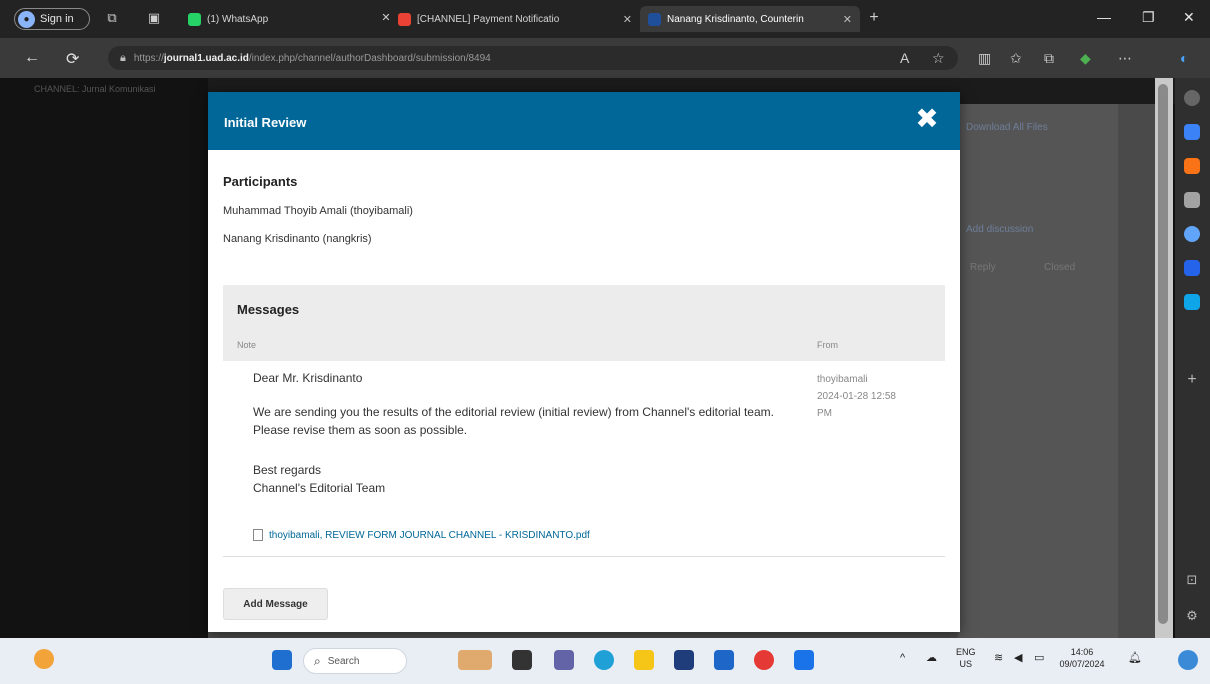  What do you see at coordinates (318, 211) in the screenshot?
I see `participant-item: Muhammad Thoyib Amali (thoyibamali)` at bounding box center [318, 211].